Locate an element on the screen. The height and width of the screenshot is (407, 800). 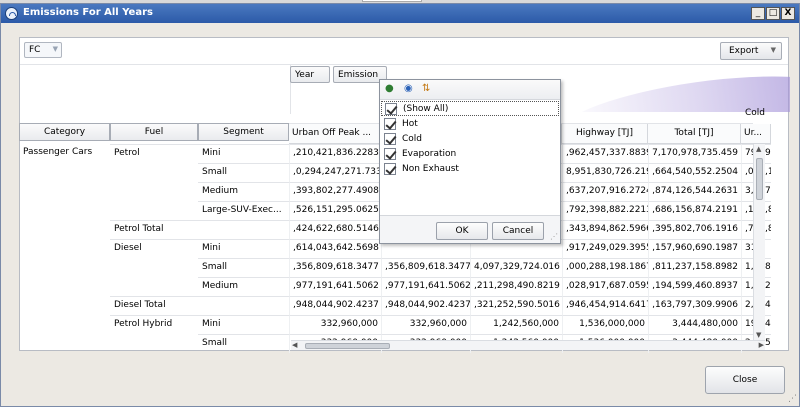
fuel-cell: Petrol is located at coordinates (154, 153).